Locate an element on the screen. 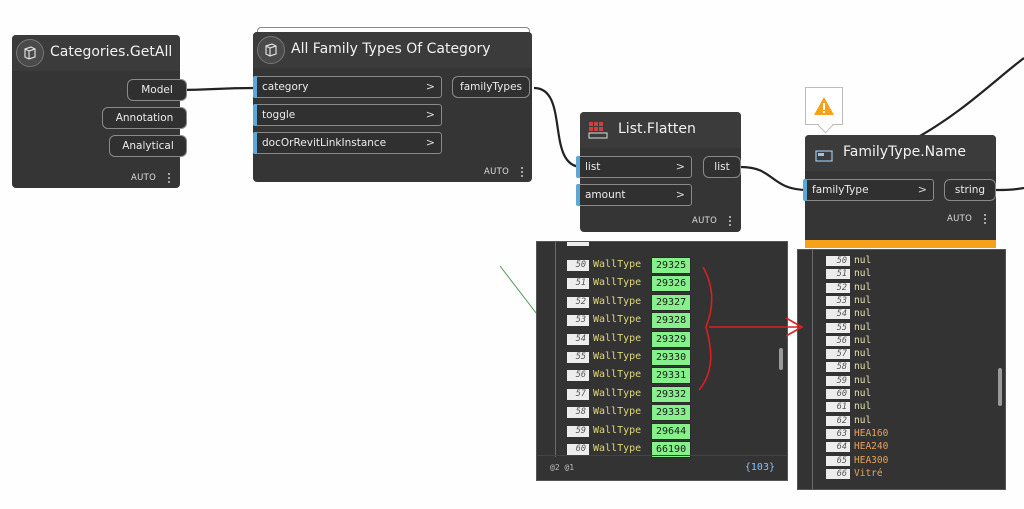  list-item: 52 WallType 29327 is located at coordinates (657, 302).